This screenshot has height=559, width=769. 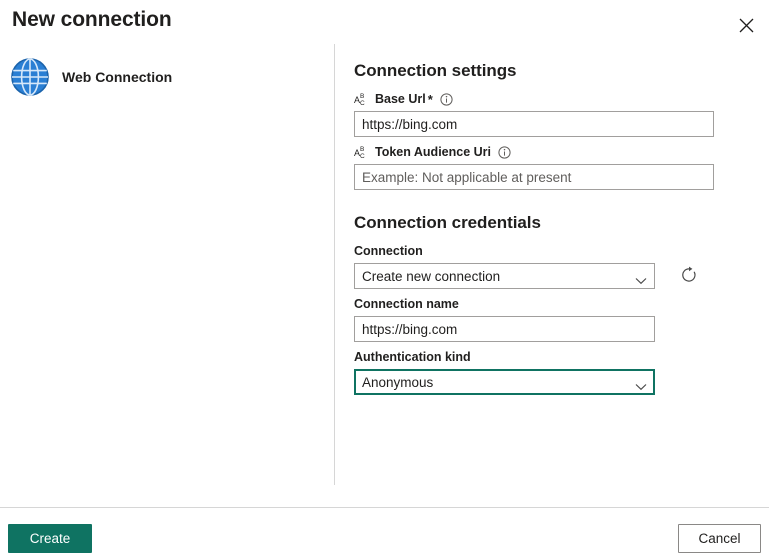 I want to click on dialog-footer: Create Cancel, so click(x=384, y=533).